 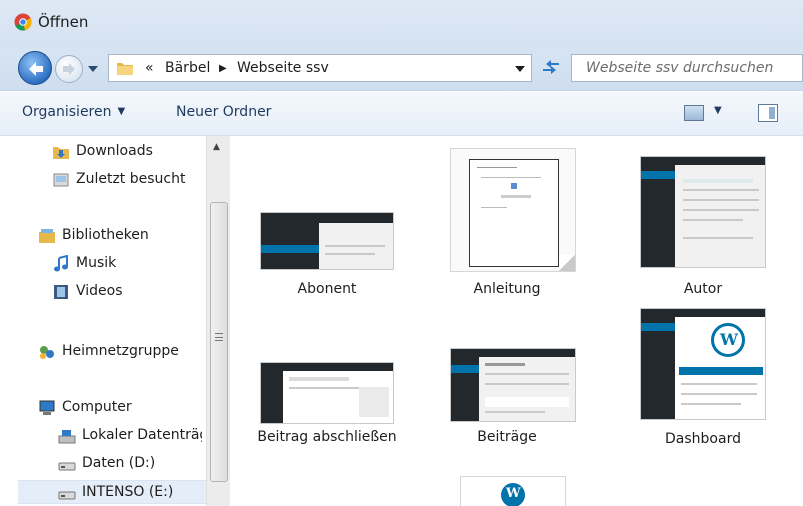 I want to click on search-placeholder: Webseite ssv durchsuchen, so click(x=680, y=68).